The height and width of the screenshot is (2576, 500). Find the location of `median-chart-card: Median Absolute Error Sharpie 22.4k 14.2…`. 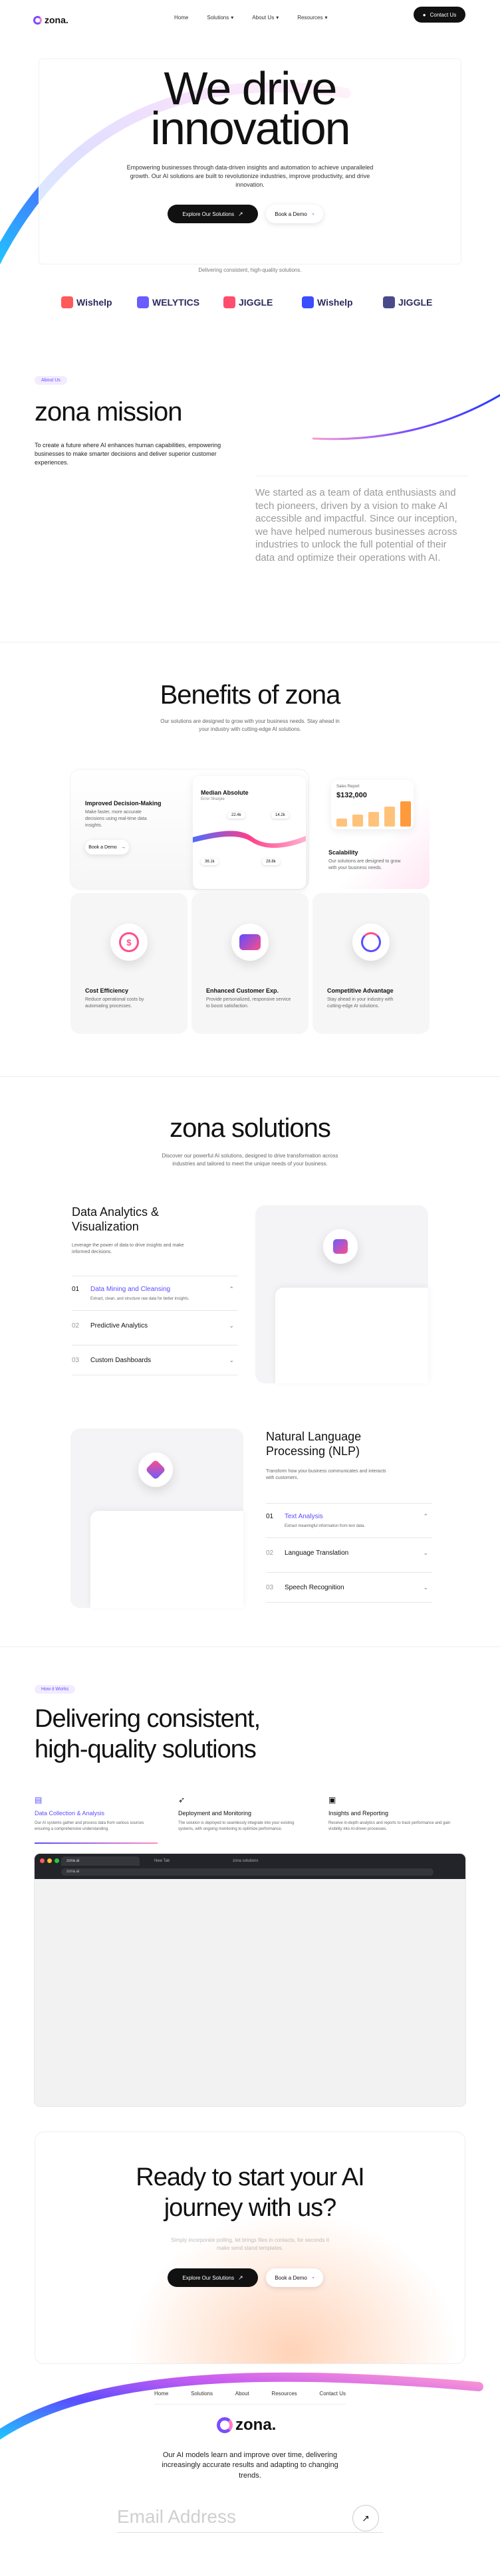

median-chart-card: Median Absolute Error Sharpie 22.4k 14.2… is located at coordinates (249, 832).